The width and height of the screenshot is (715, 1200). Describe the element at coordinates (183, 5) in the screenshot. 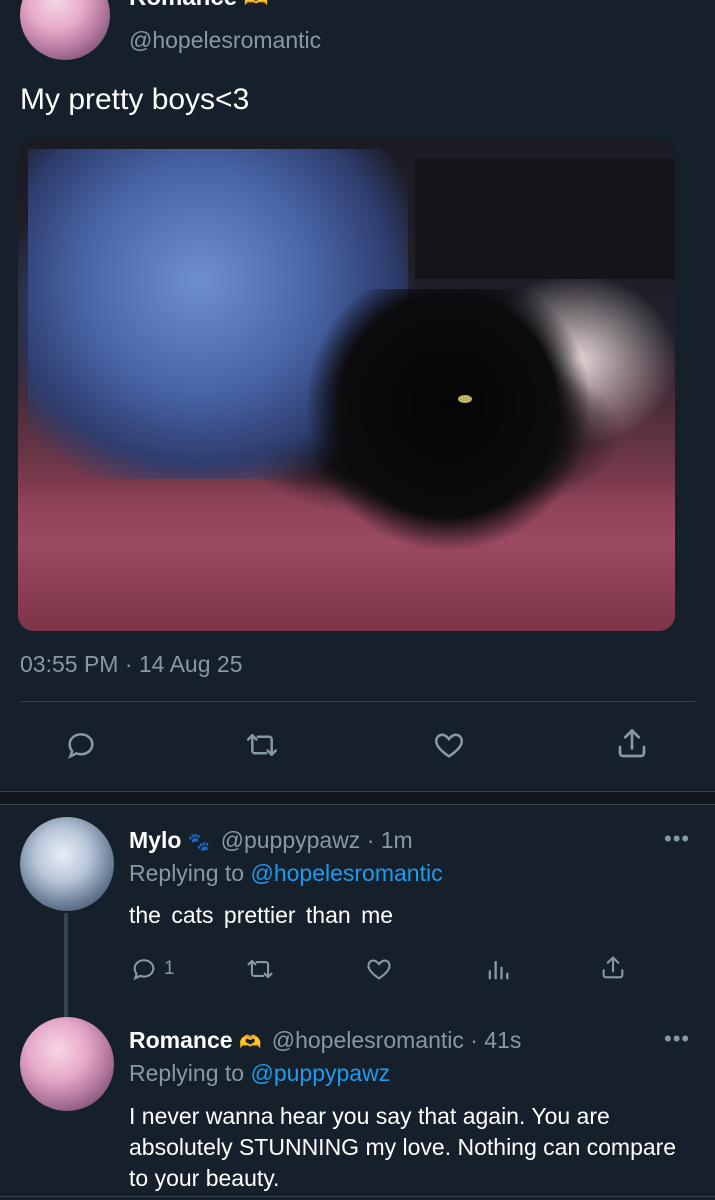

I see `author-name: Romance` at that location.